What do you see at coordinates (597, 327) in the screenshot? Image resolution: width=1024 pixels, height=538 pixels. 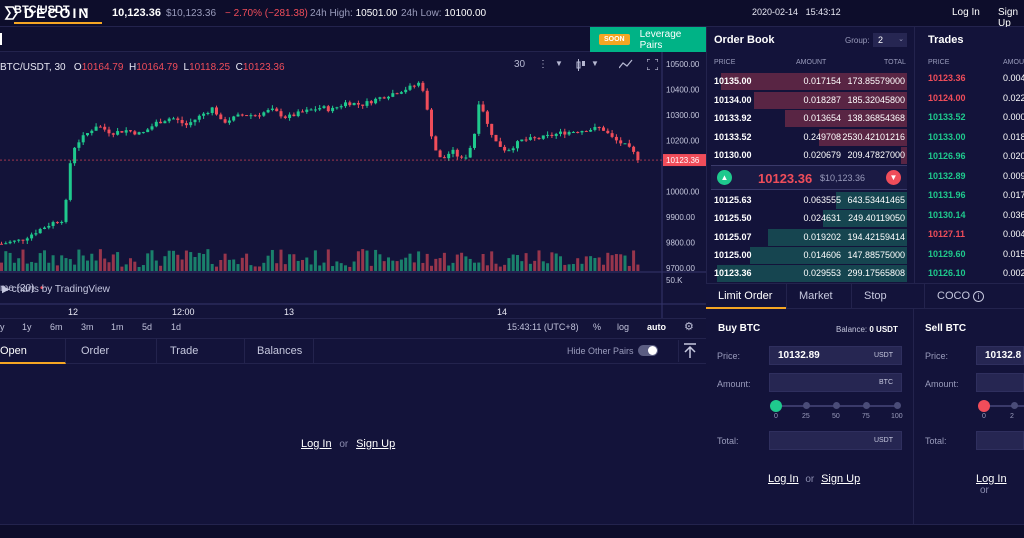 I see `percent-scale-button: %` at bounding box center [597, 327].